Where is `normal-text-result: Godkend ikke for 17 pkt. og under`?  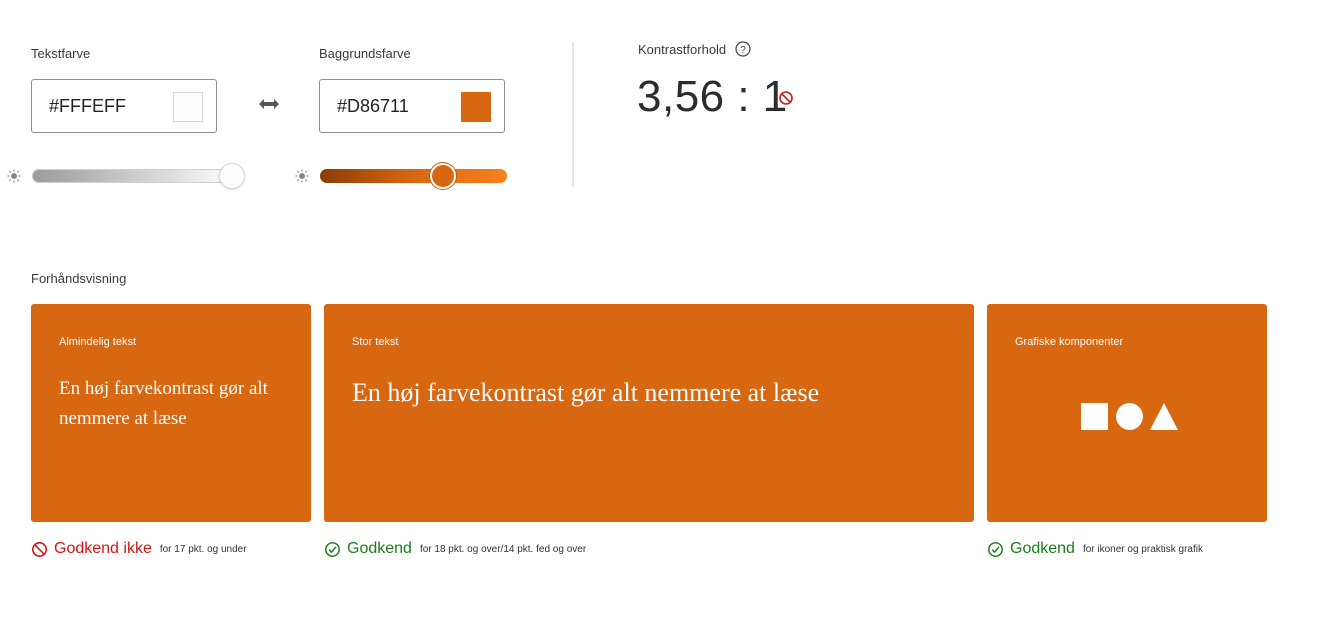 normal-text-result: Godkend ikke for 17 pkt. og under is located at coordinates (139, 549).